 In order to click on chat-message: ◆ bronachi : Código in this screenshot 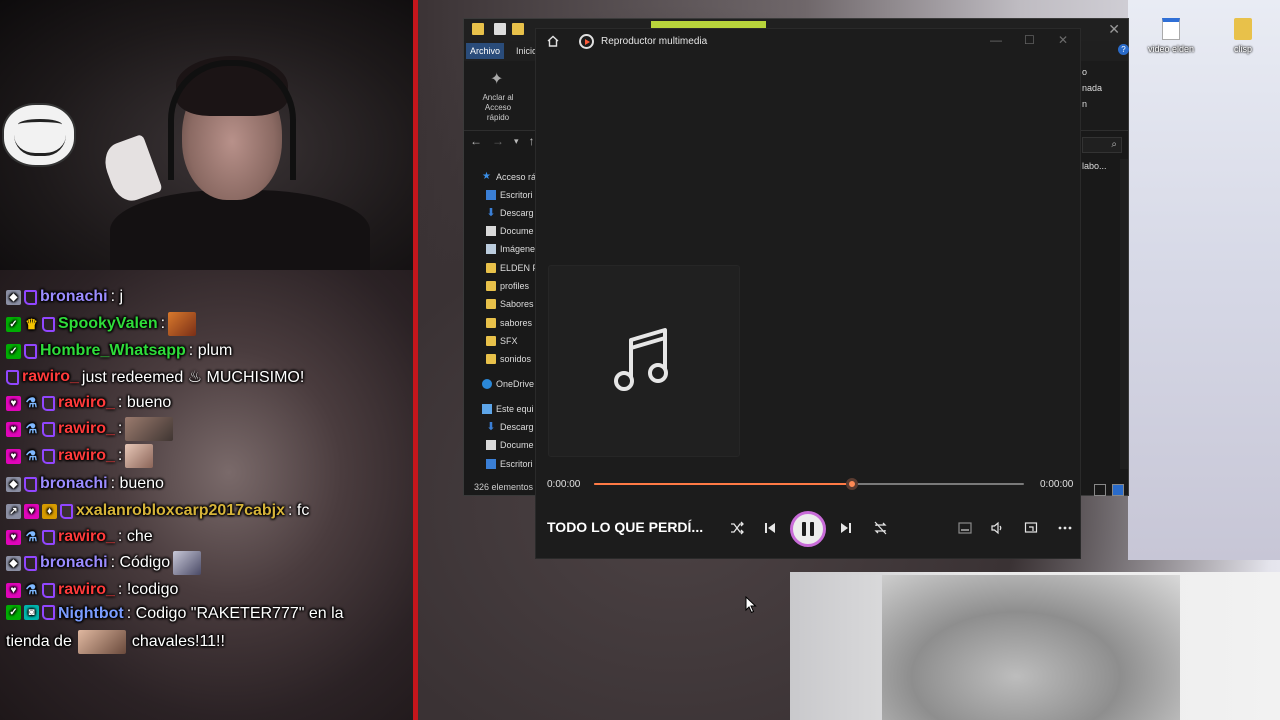, I will do `click(104, 563)`.